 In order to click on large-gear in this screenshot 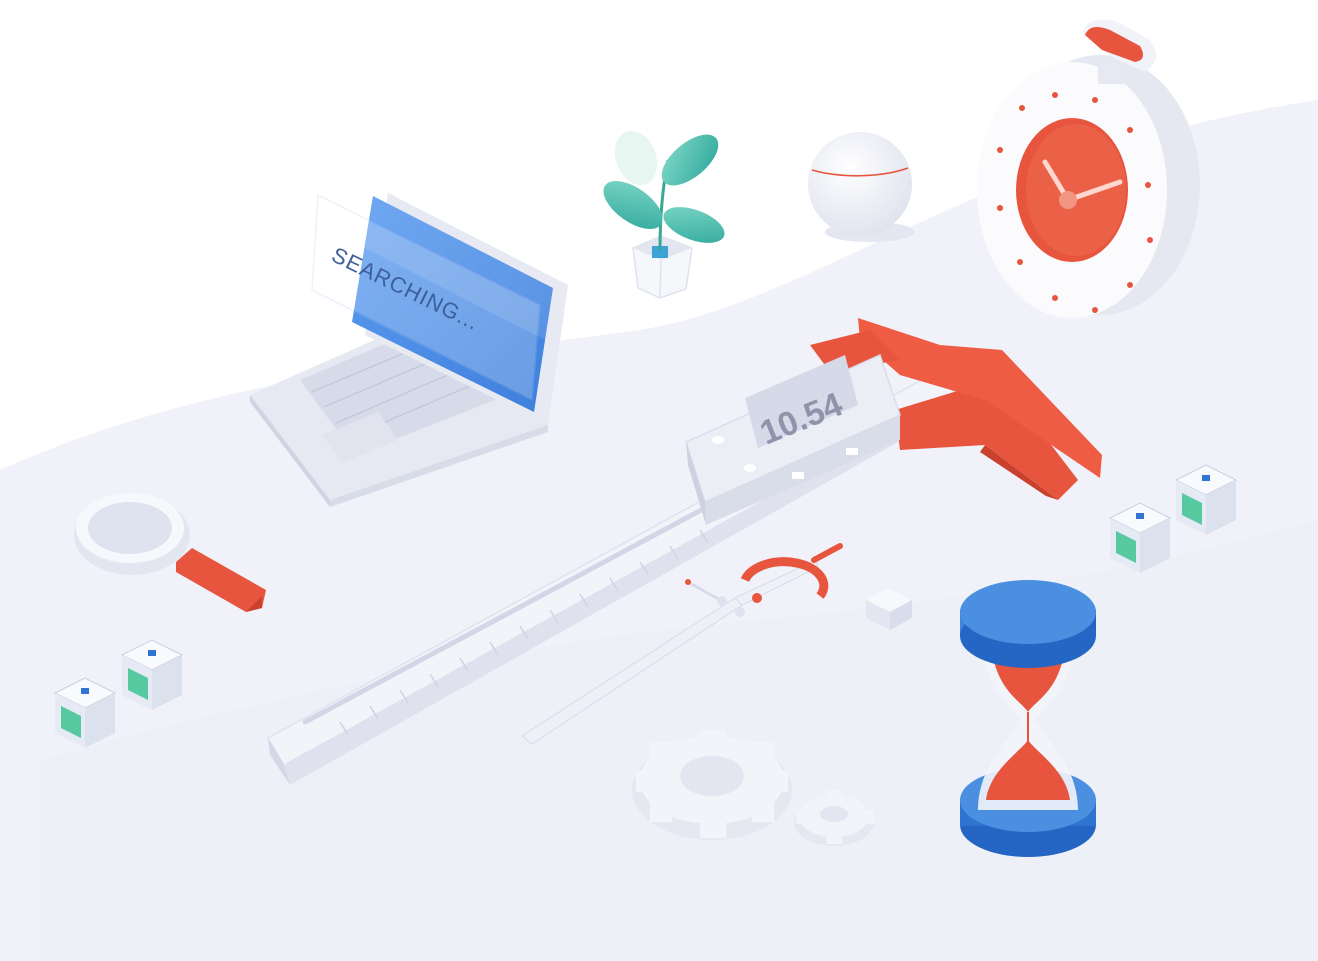, I will do `click(712, 785)`.